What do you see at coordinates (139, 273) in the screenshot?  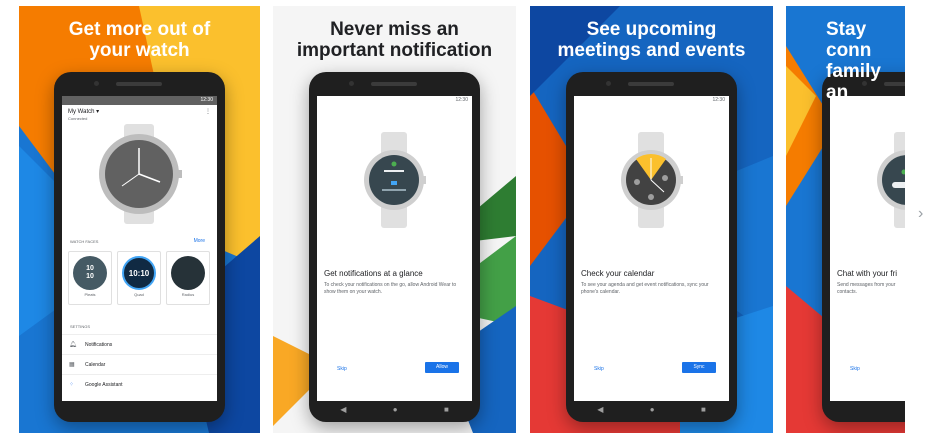 I see `watch-face-thumbnail: 10:10` at bounding box center [139, 273].